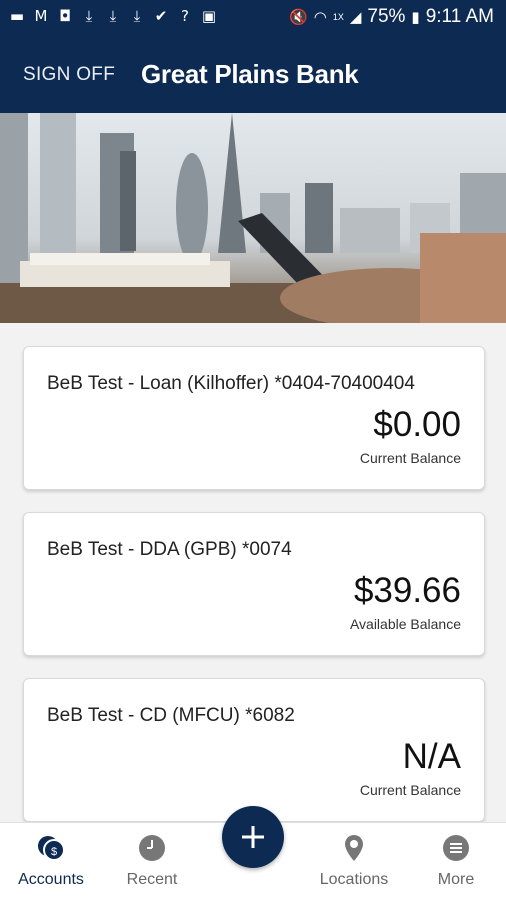 Image resolution: width=506 pixels, height=900 pixels. What do you see at coordinates (209, 16) in the screenshot?
I see `image-icon: ▣` at bounding box center [209, 16].